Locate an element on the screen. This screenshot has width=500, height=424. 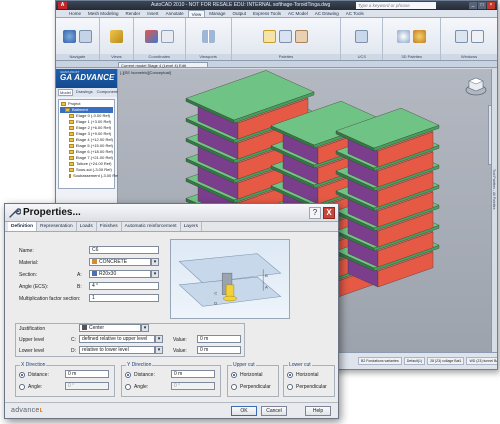
document-tab: Current model Stage 4 (Level 4) Edit is located at coordinates (163, 65).